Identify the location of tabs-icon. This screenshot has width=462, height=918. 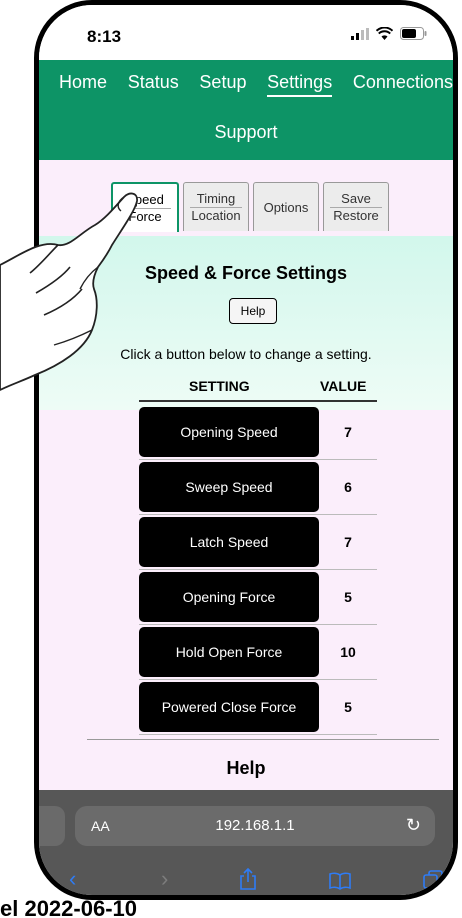
(433, 880).